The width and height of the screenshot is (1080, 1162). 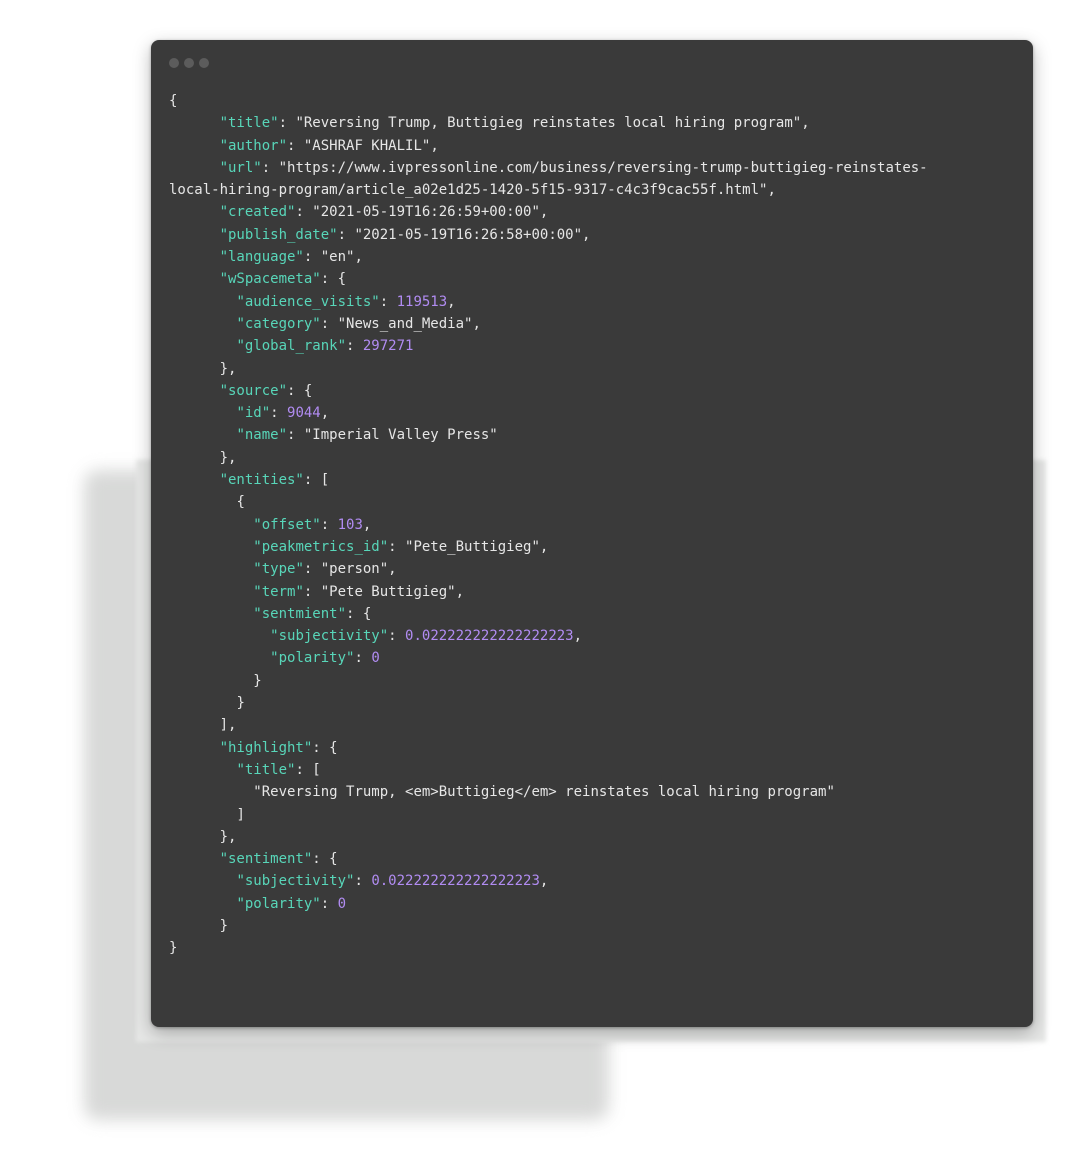 What do you see at coordinates (596, 725) in the screenshot?
I see `code-line: ],` at bounding box center [596, 725].